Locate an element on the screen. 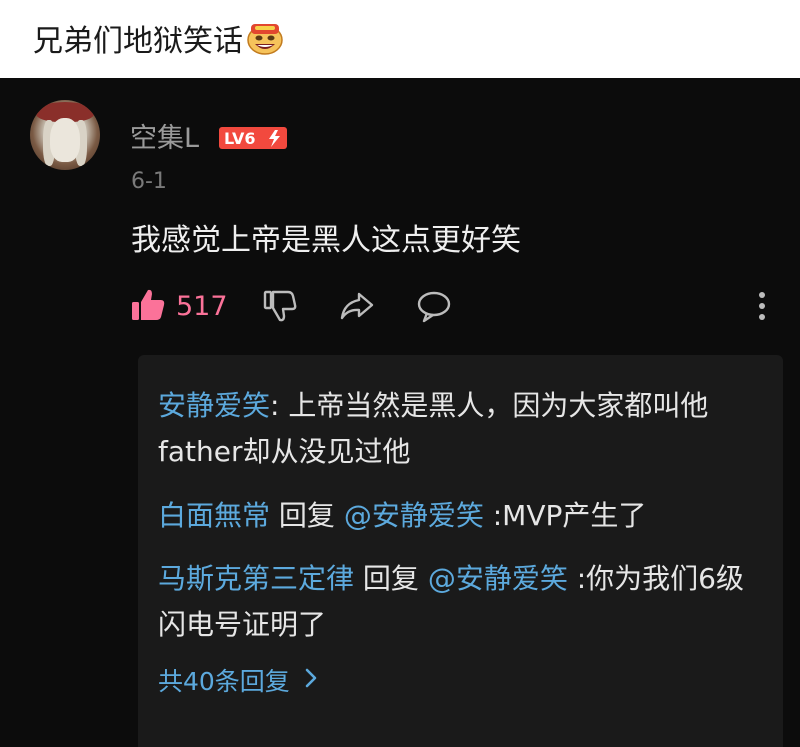  avatar-face is located at coordinates (65, 140).